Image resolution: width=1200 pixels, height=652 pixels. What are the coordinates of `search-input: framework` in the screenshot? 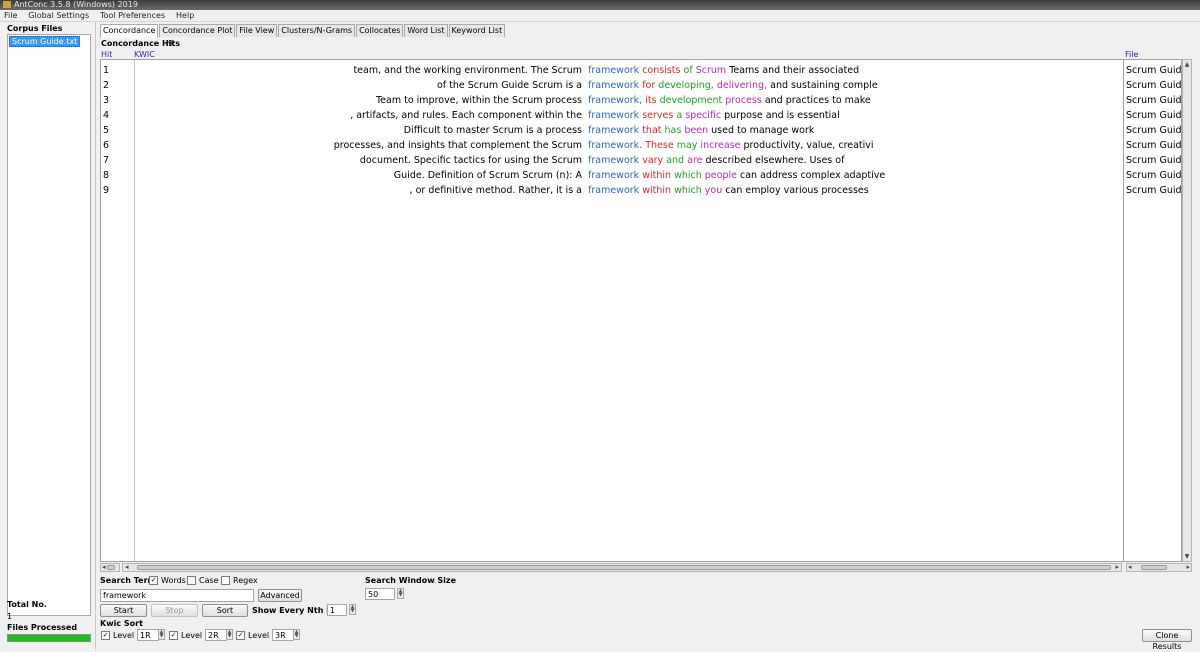 It's located at (177, 595).